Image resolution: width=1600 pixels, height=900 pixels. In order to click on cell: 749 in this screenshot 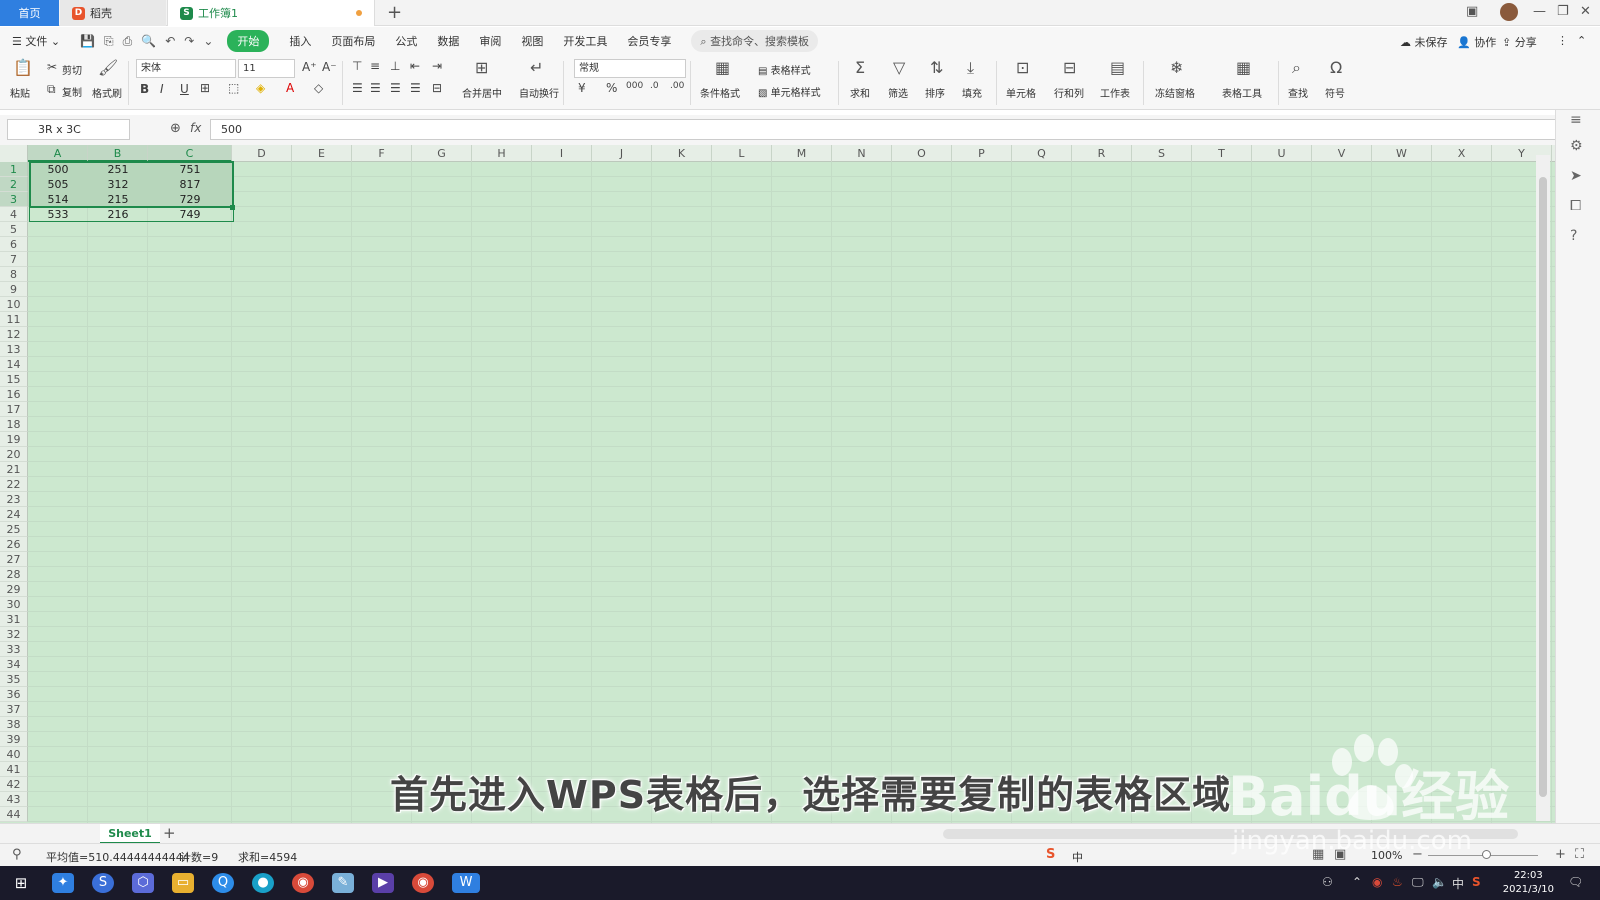, I will do `click(190, 214)`.